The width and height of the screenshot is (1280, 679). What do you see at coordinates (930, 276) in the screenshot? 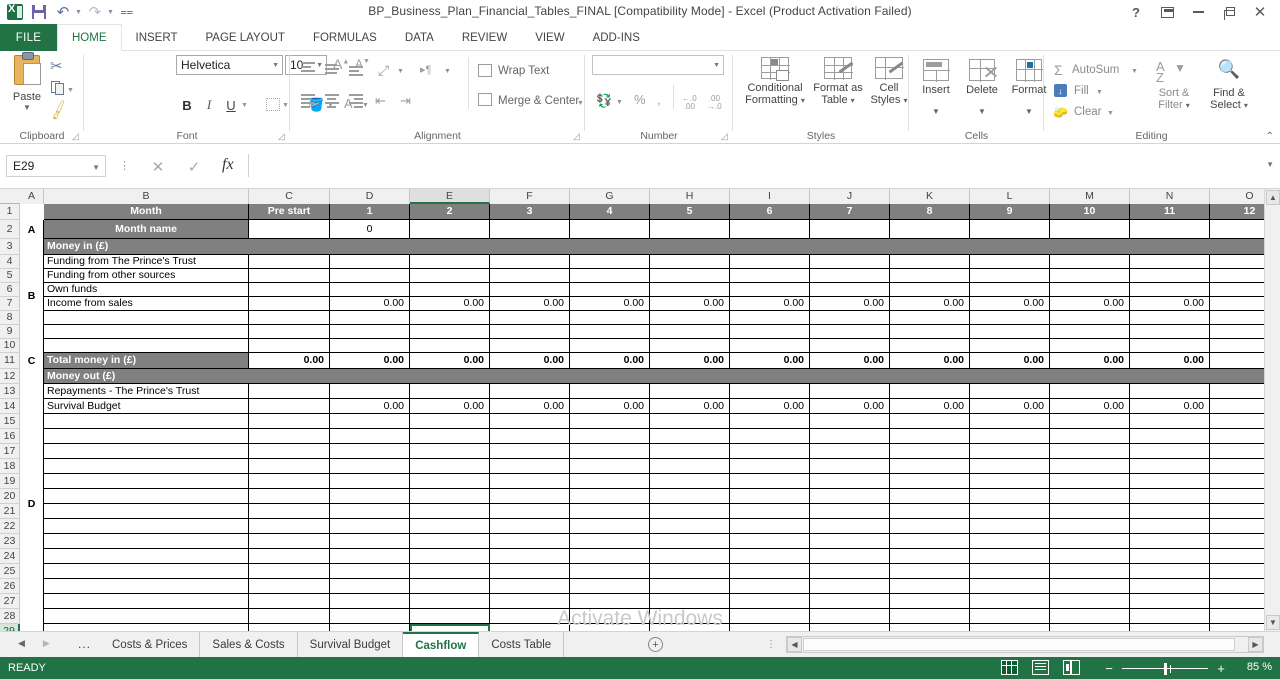
I see `cell-K5` at bounding box center [930, 276].